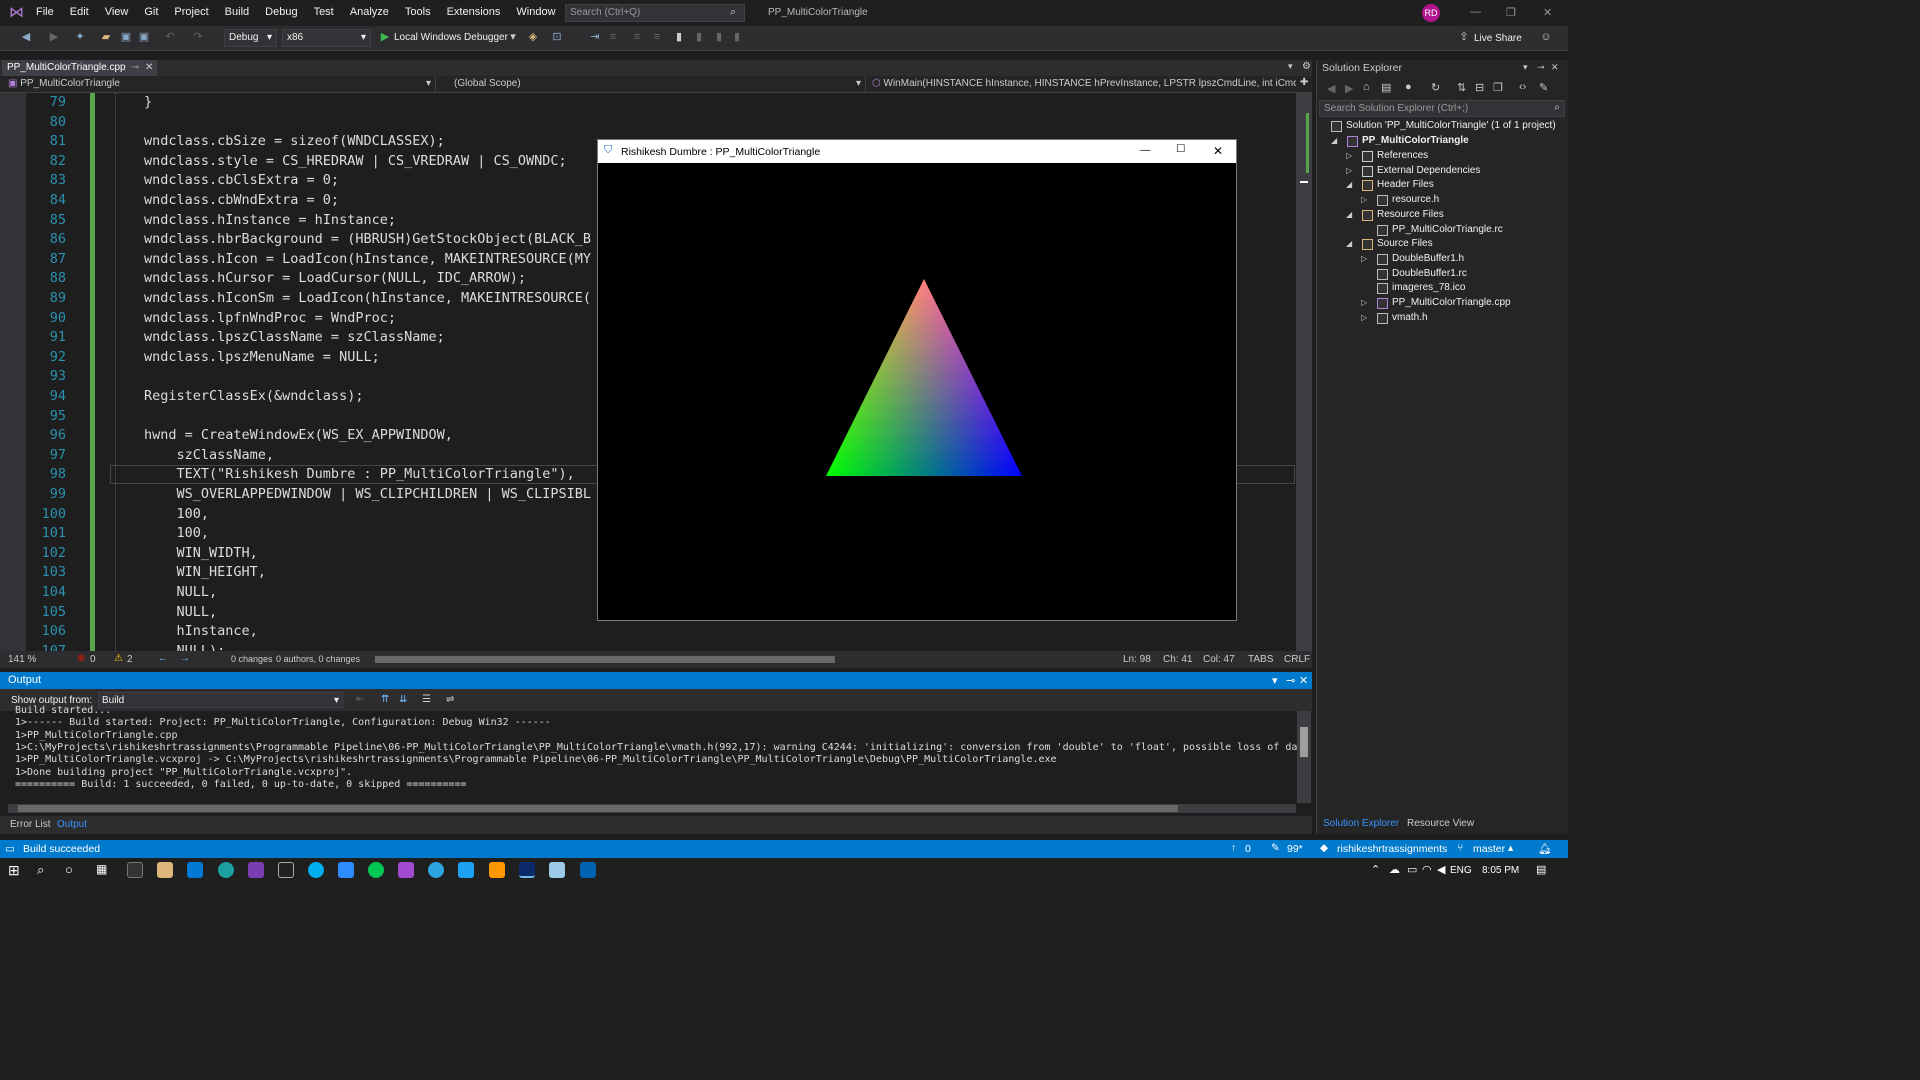 Image resolution: width=1920 pixels, height=1080 pixels. I want to click on avatar: RD, so click(1431, 13).